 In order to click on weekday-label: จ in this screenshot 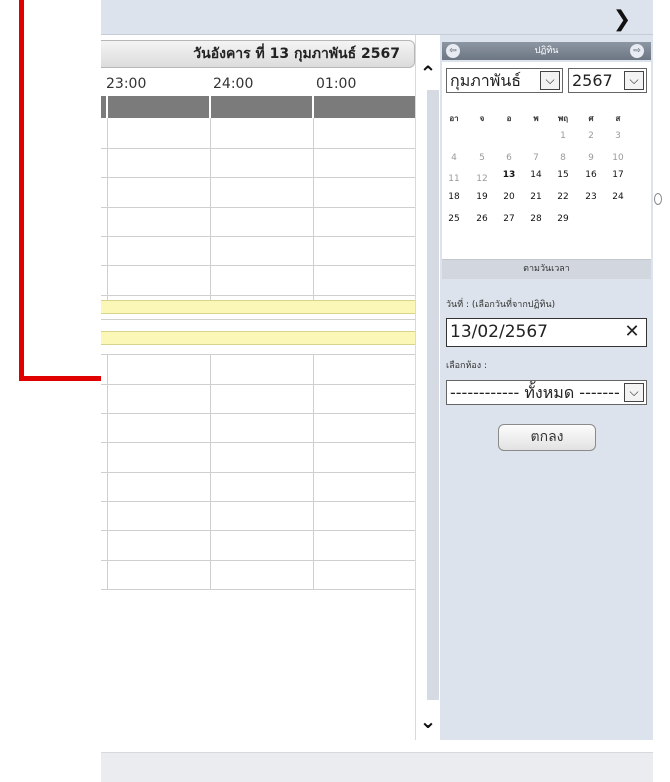, I will do `click(482, 118)`.